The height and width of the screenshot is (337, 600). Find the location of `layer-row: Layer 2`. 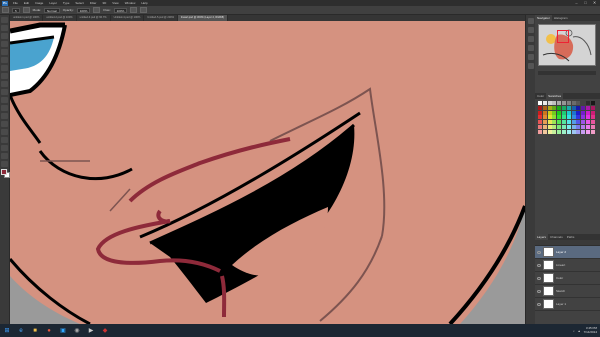

layer-row: Layer 2 is located at coordinates (567, 252).